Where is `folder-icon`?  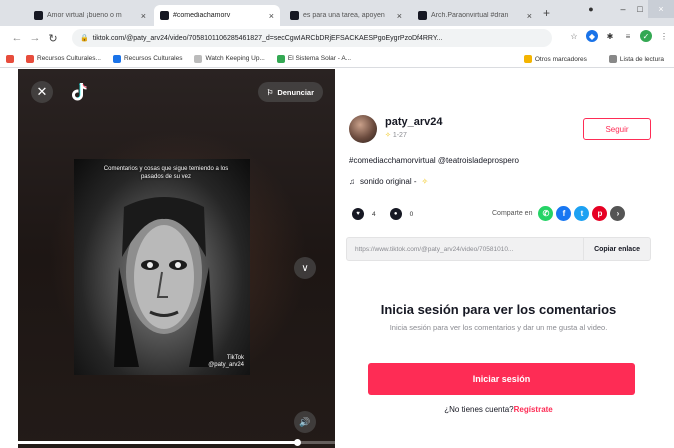
folder-icon is located at coordinates (527, 59).